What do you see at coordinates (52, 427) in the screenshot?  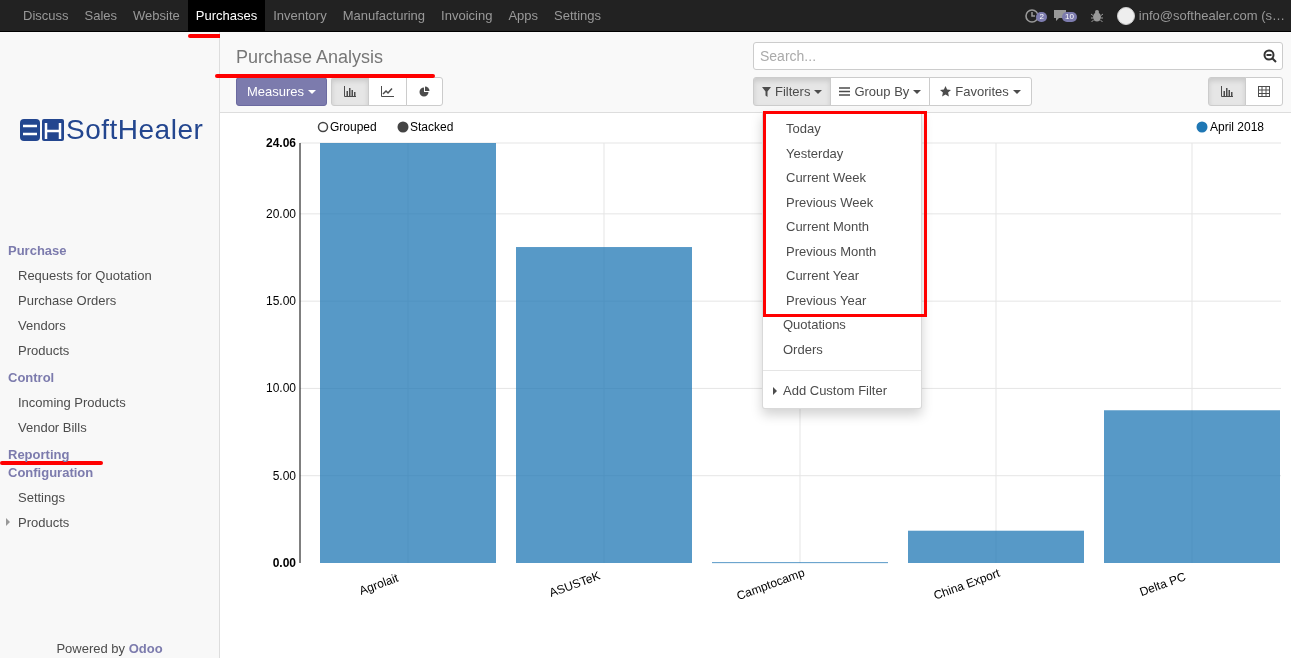 I see `menu-item: Vendor Bills` at bounding box center [52, 427].